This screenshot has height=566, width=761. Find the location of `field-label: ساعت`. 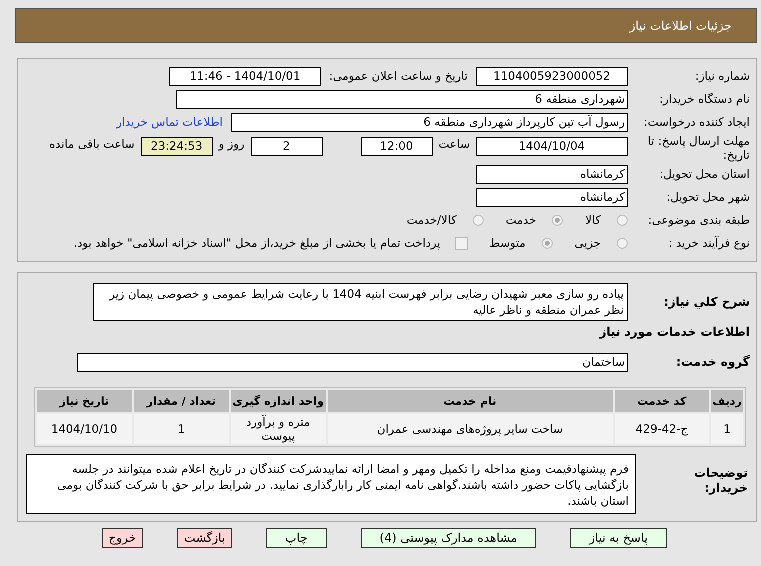

field-label: ساعت is located at coordinates (454, 144).